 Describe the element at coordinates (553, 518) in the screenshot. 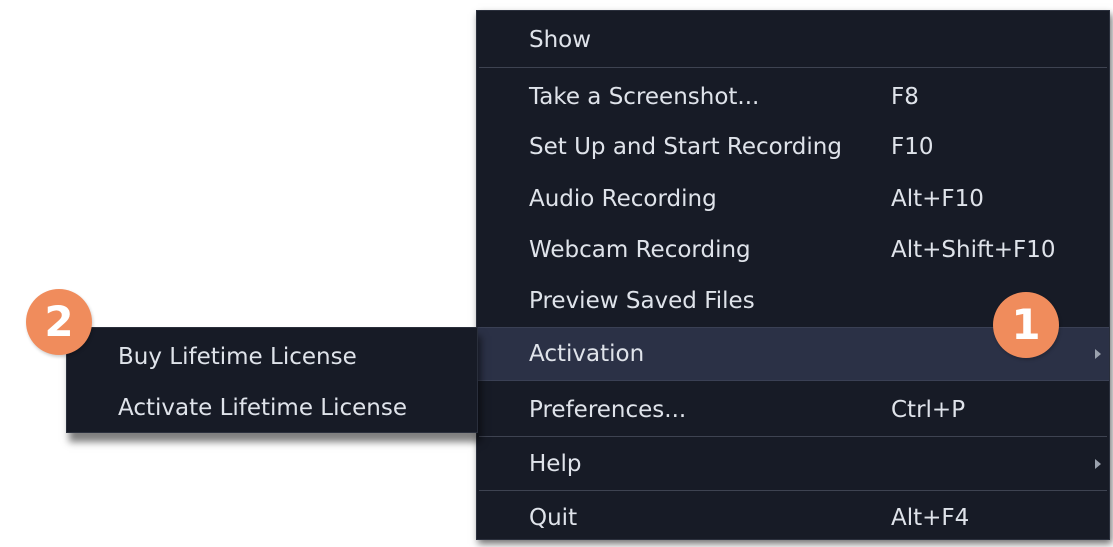

I see `menu-item-label: Quit` at that location.